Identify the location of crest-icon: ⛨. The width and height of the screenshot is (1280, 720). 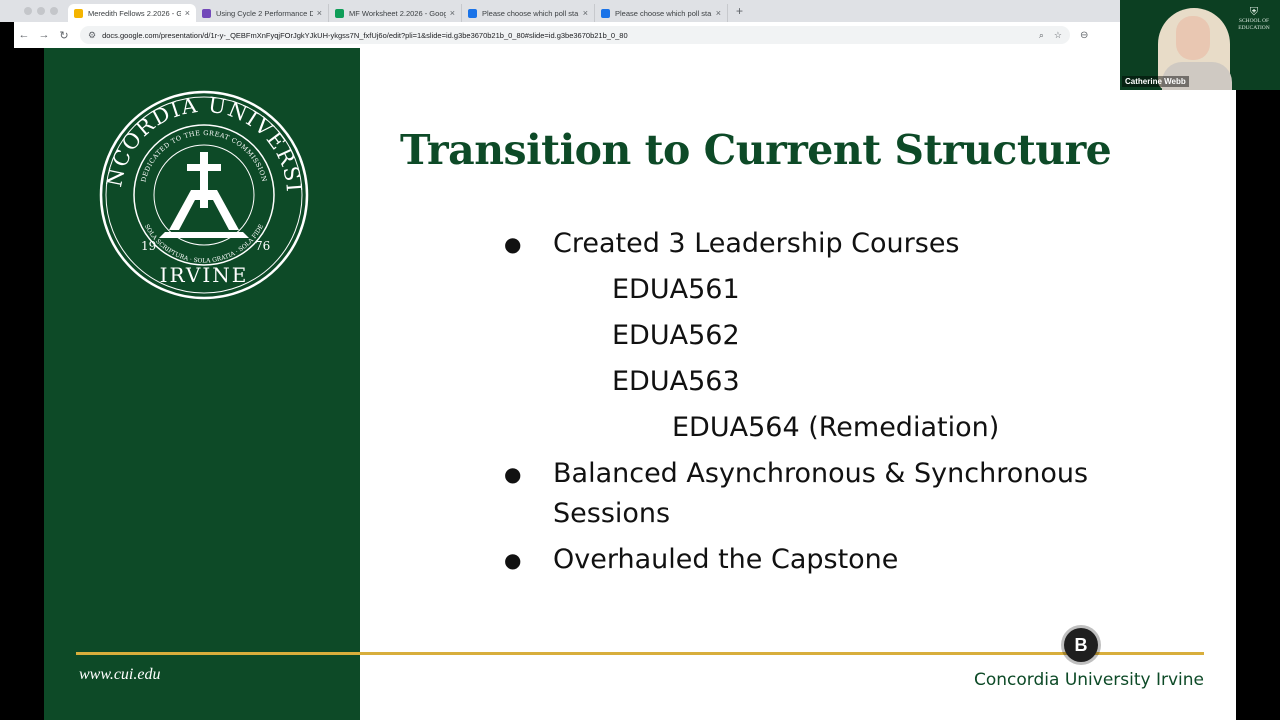
(1254, 12).